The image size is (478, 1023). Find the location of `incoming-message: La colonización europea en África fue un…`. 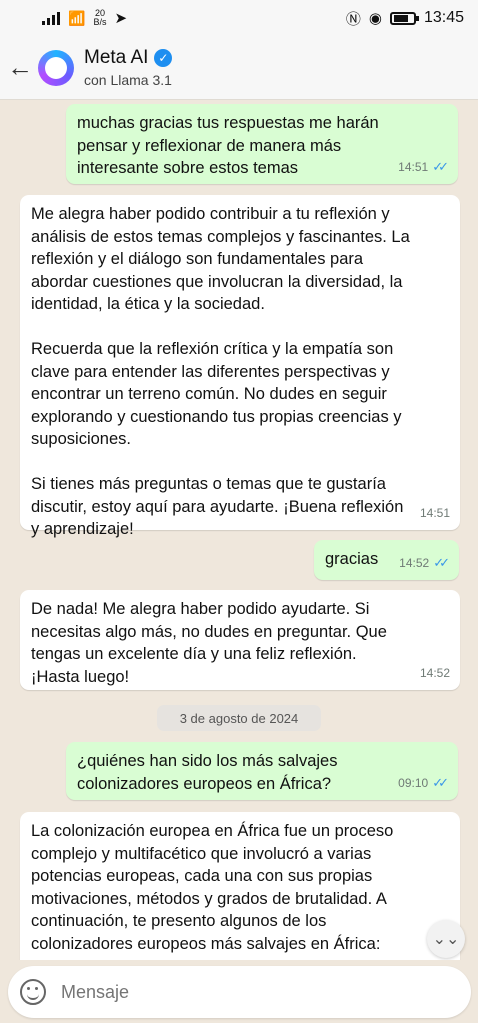

incoming-message: La colonización europea en África fue un… is located at coordinates (240, 886).